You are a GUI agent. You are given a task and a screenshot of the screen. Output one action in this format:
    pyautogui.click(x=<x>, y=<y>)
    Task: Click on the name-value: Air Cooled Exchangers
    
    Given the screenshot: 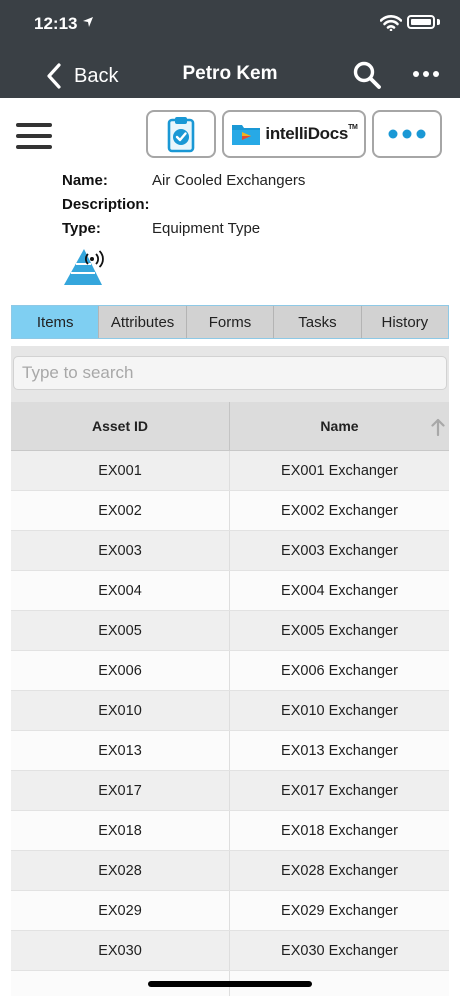 What is the action you would take?
    pyautogui.click(x=229, y=180)
    